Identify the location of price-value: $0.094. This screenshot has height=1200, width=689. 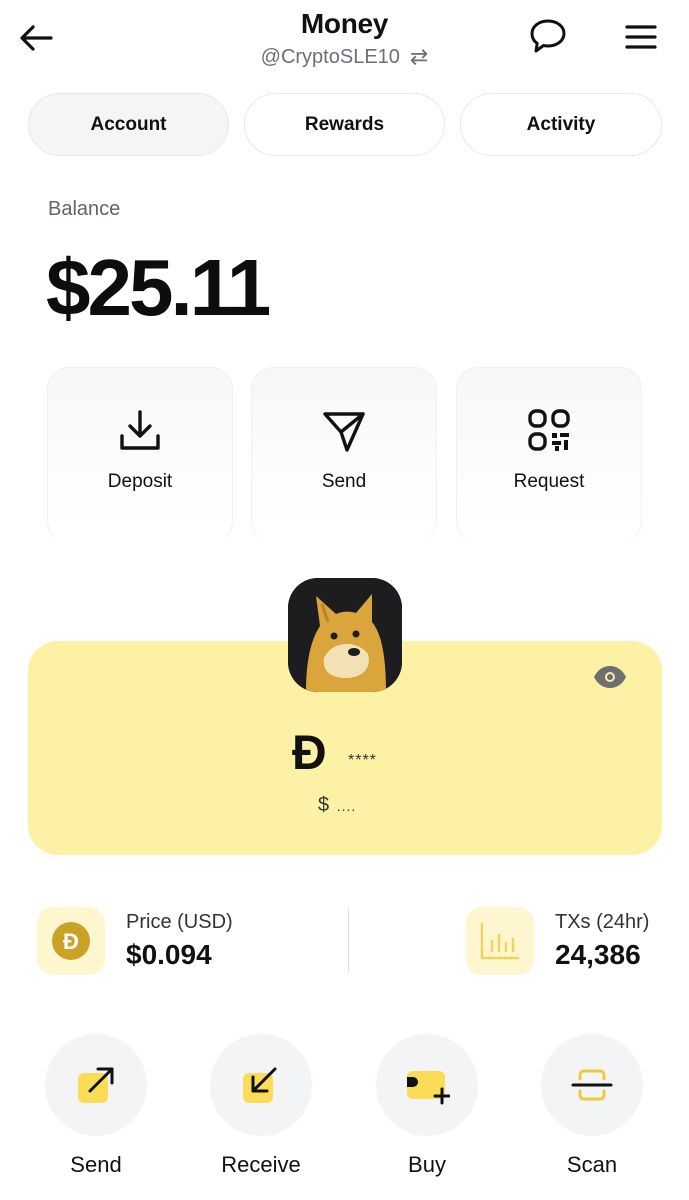
(169, 954).